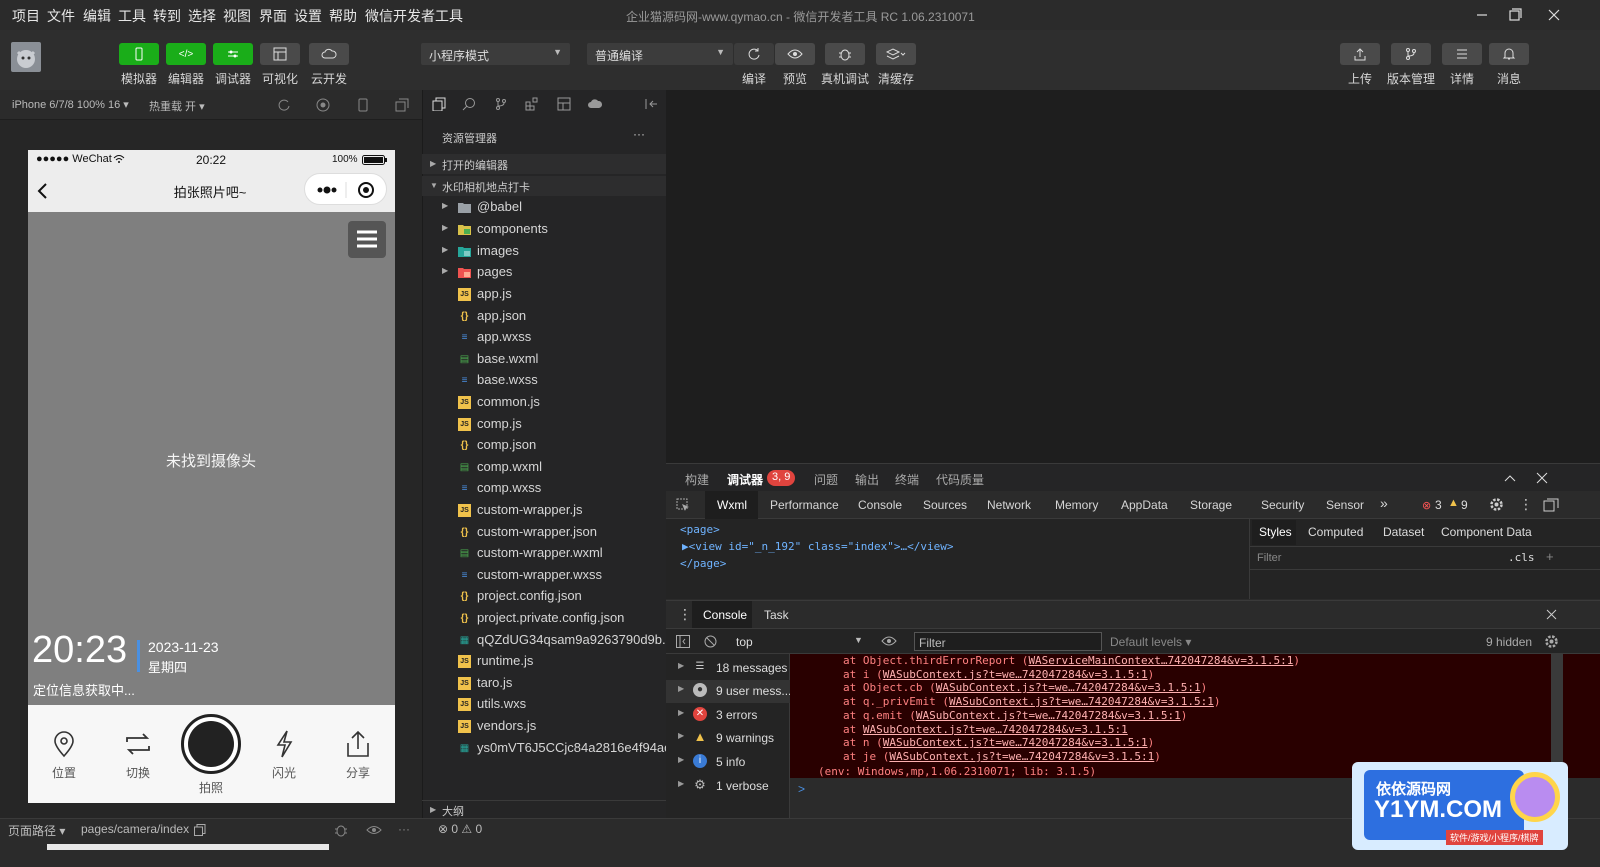 The height and width of the screenshot is (867, 1600). Describe the element at coordinates (867, 479) in the screenshot. I see `tab-output: 输出` at that location.